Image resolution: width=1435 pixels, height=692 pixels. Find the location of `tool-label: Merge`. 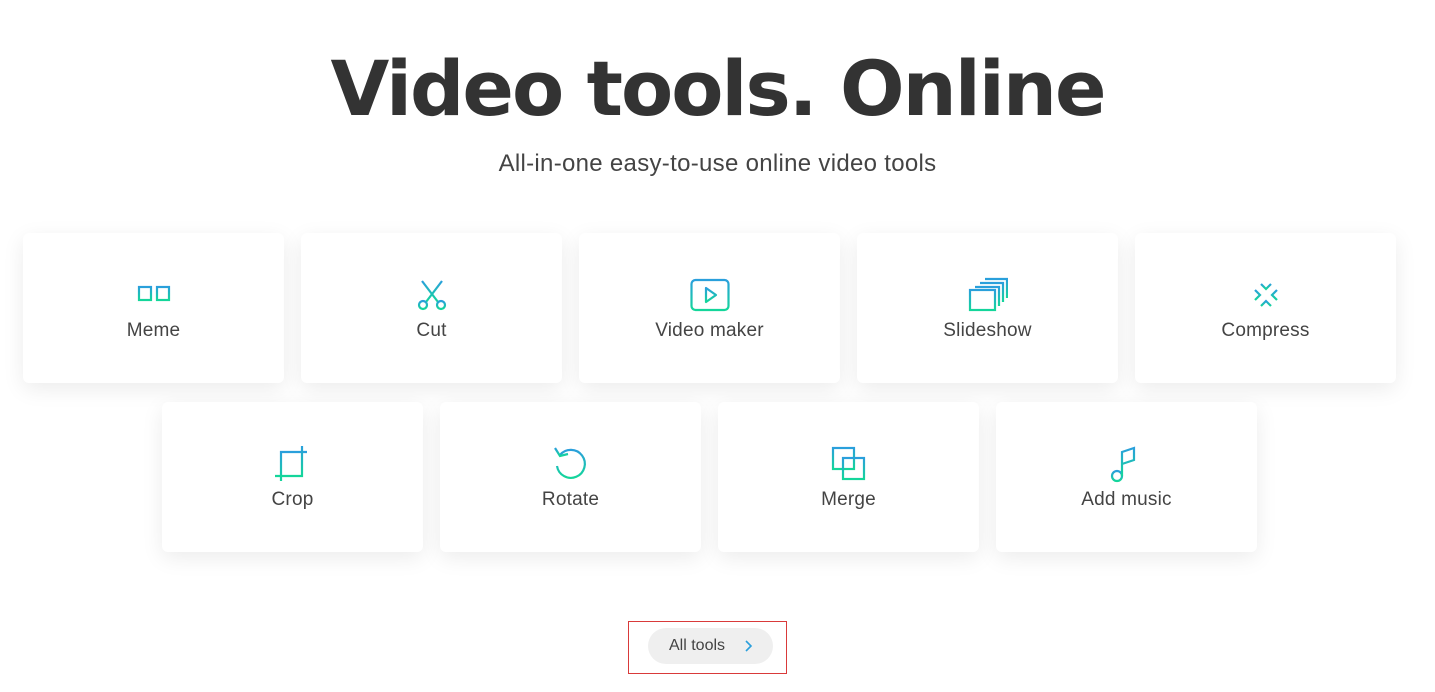

tool-label: Merge is located at coordinates (848, 499).